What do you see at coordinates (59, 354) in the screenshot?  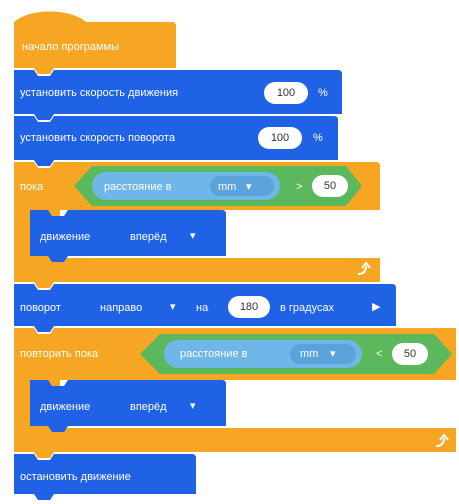 I see `repeat-until-label: повторить пока` at bounding box center [59, 354].